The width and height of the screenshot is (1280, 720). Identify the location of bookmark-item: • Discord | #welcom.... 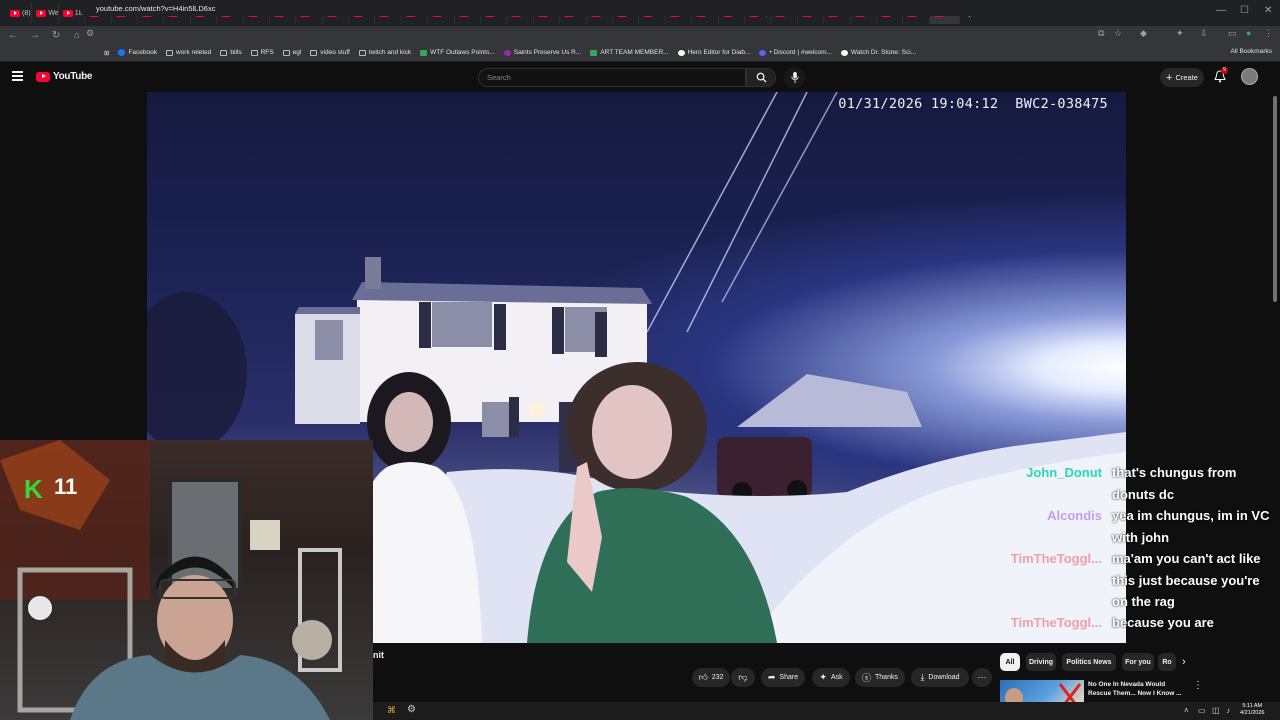
(795, 52).